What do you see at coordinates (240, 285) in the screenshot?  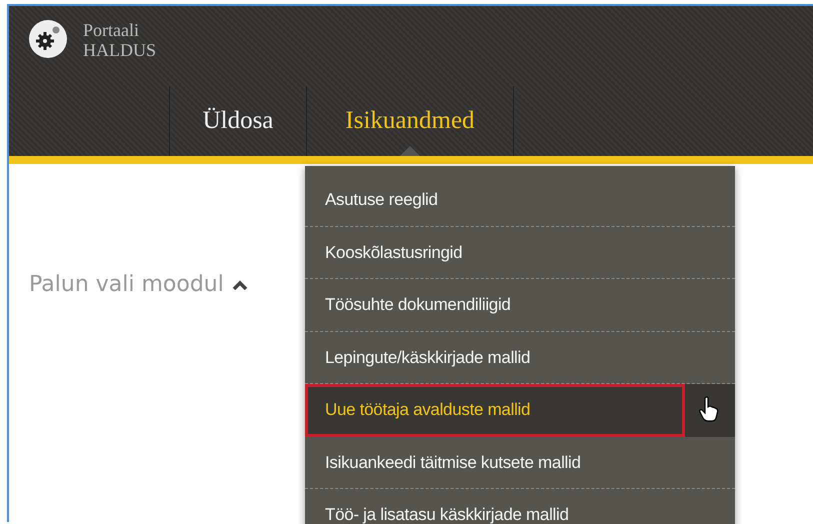 I see `caret-up-icon` at bounding box center [240, 285].